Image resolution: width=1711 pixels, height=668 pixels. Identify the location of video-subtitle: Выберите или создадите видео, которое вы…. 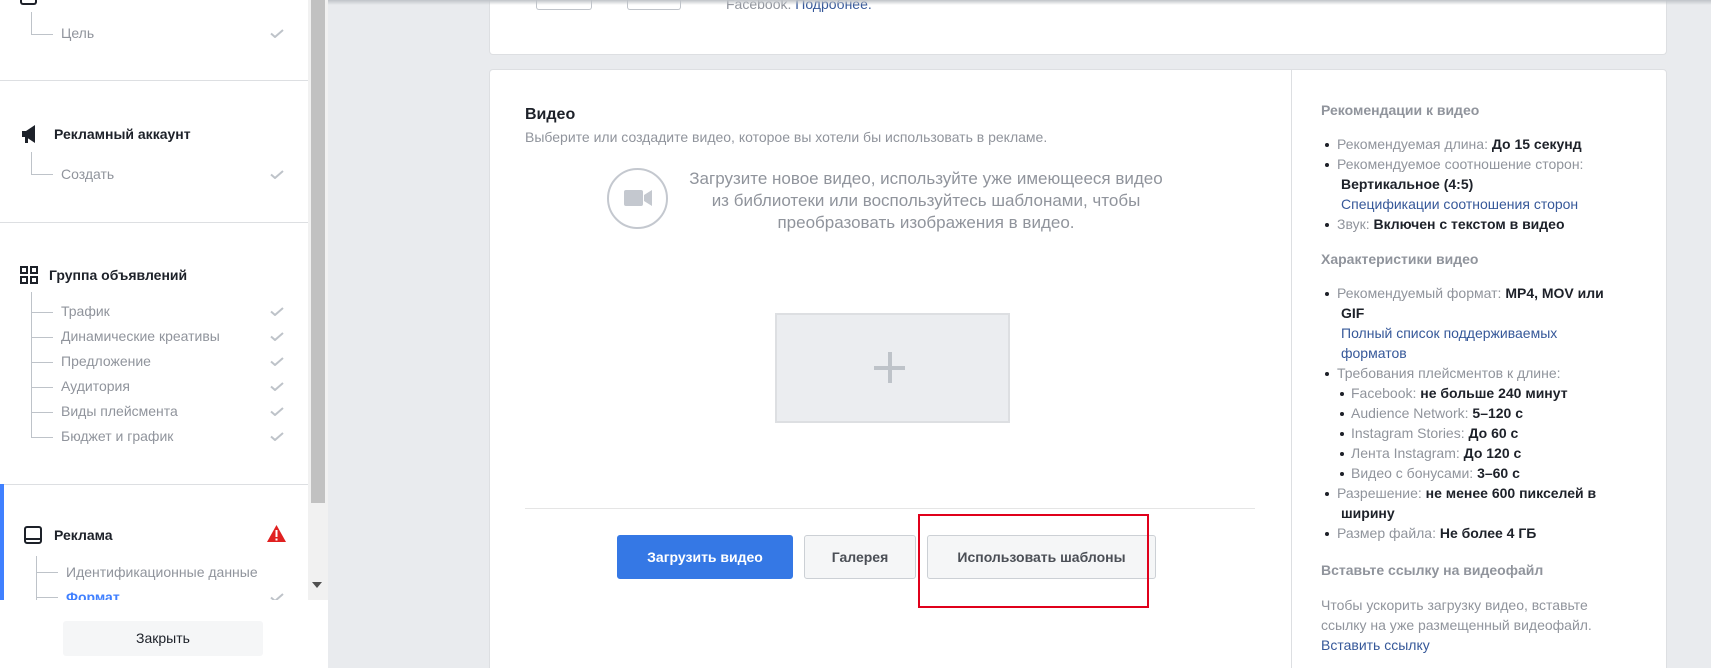
(786, 137).